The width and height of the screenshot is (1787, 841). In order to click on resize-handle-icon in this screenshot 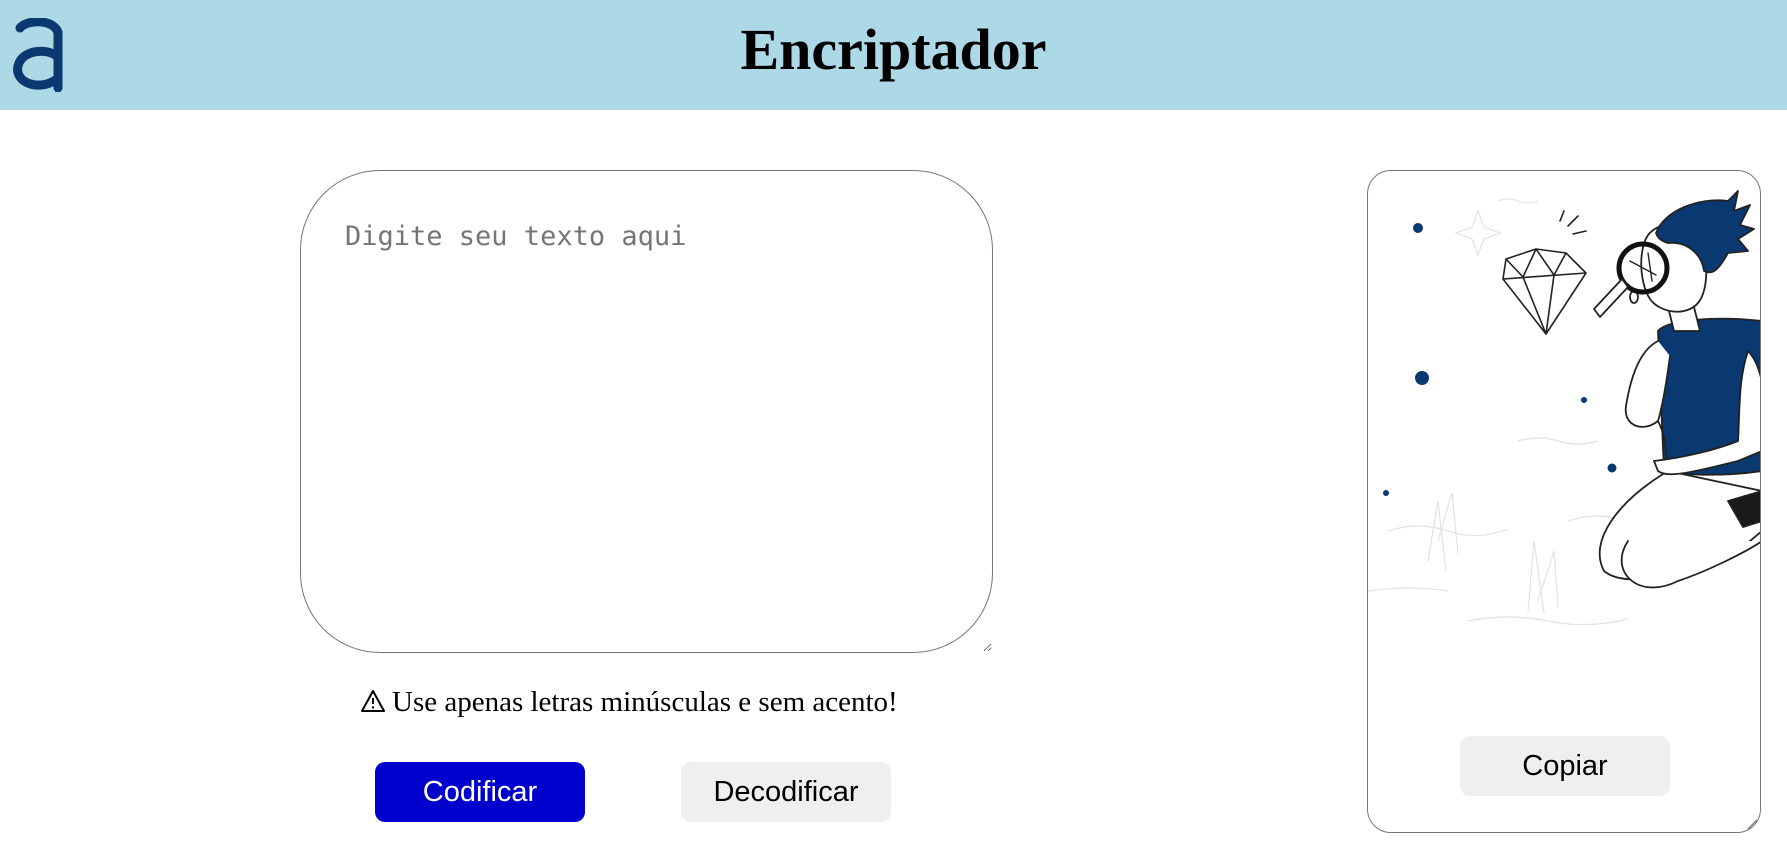, I will do `click(1752, 824)`.